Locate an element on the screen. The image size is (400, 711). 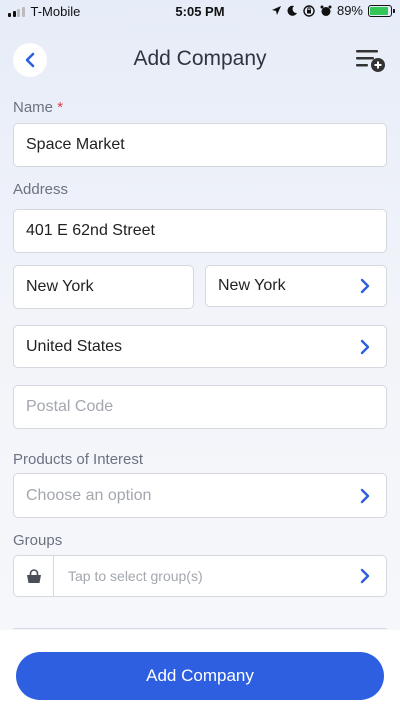
status-bar: T-Mobile 5:05 PM 89% is located at coordinates (200, 11).